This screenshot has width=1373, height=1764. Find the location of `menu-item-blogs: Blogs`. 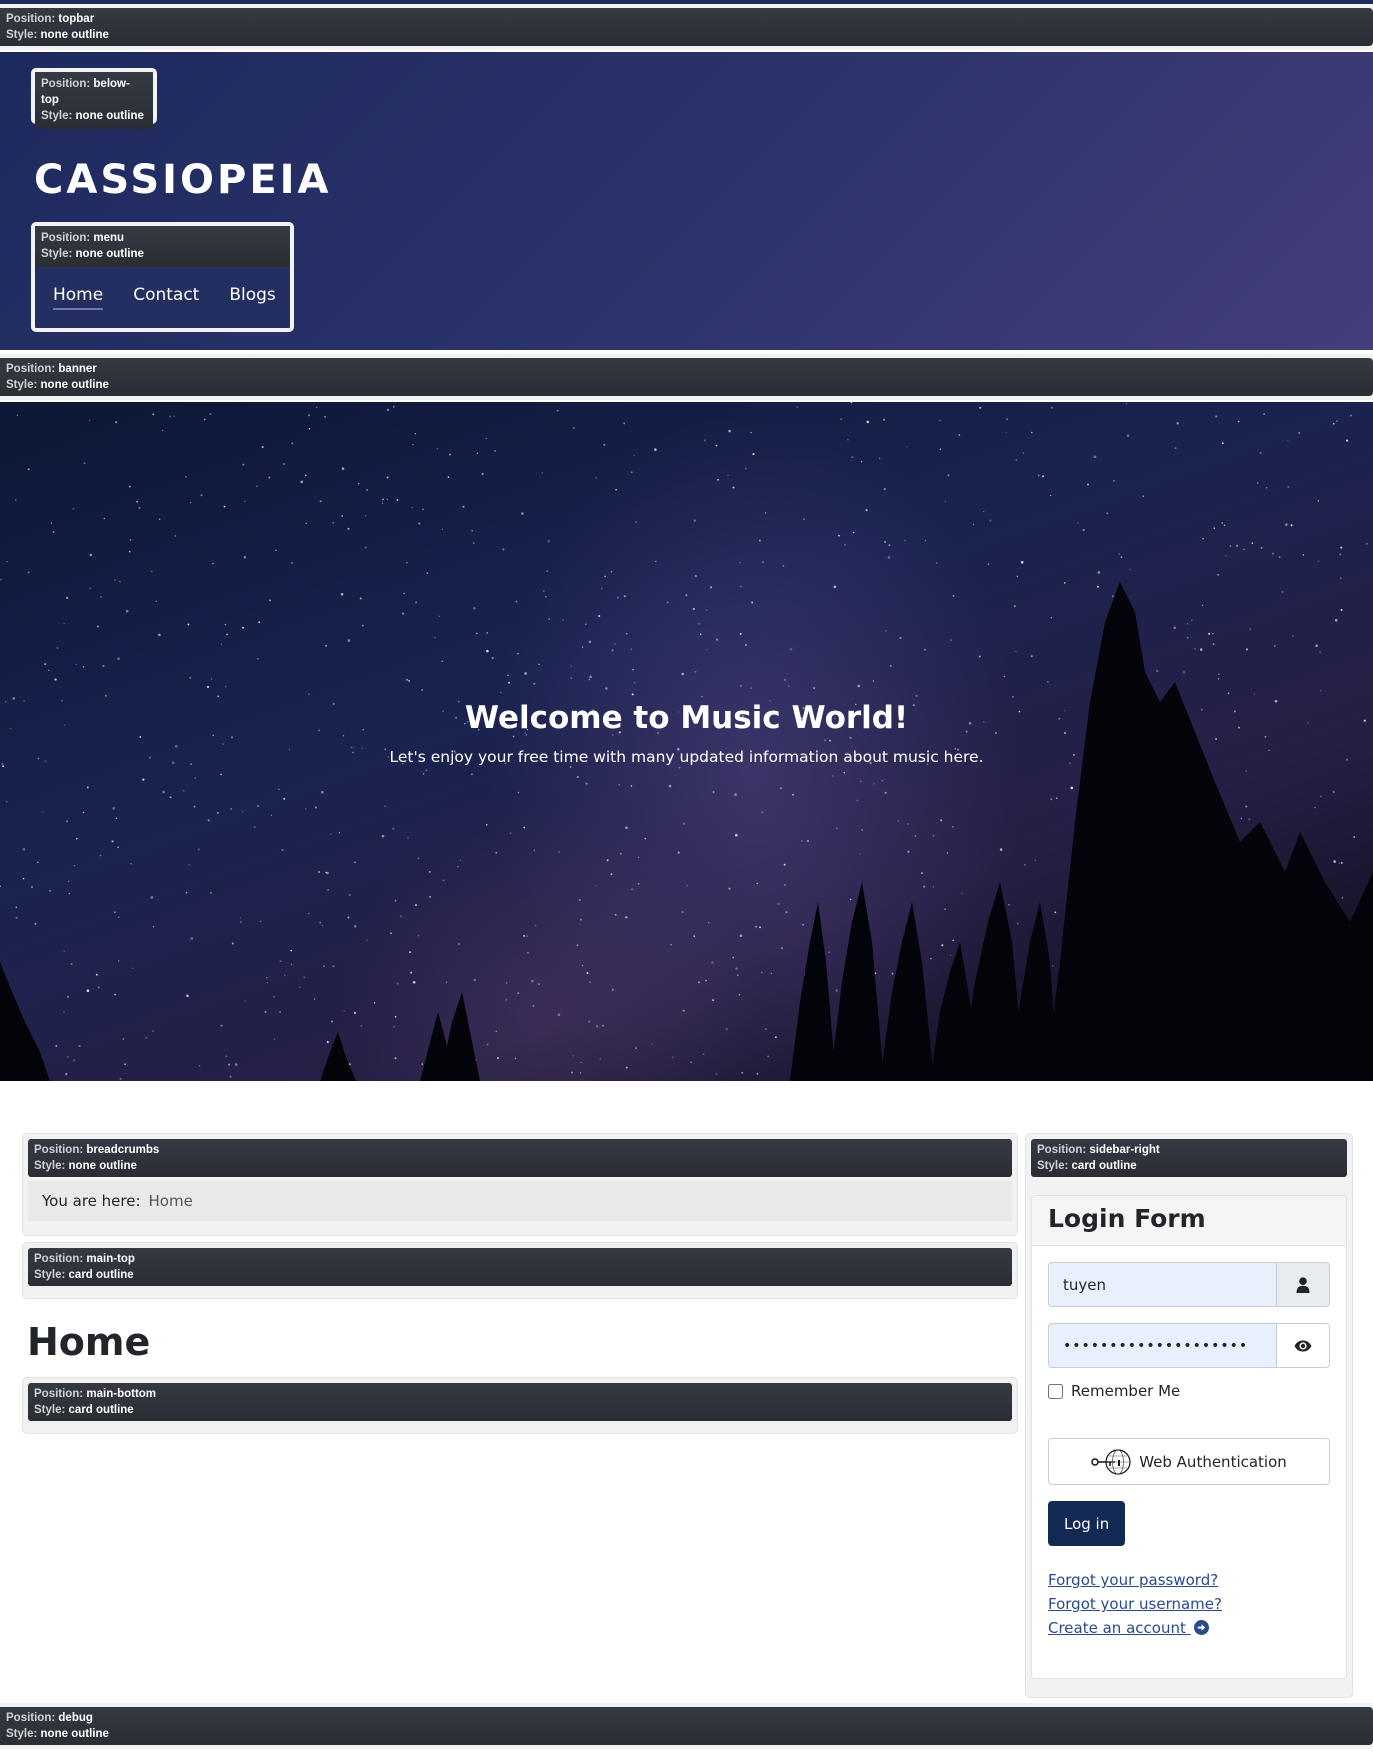

menu-item-blogs: Blogs is located at coordinates (252, 297).